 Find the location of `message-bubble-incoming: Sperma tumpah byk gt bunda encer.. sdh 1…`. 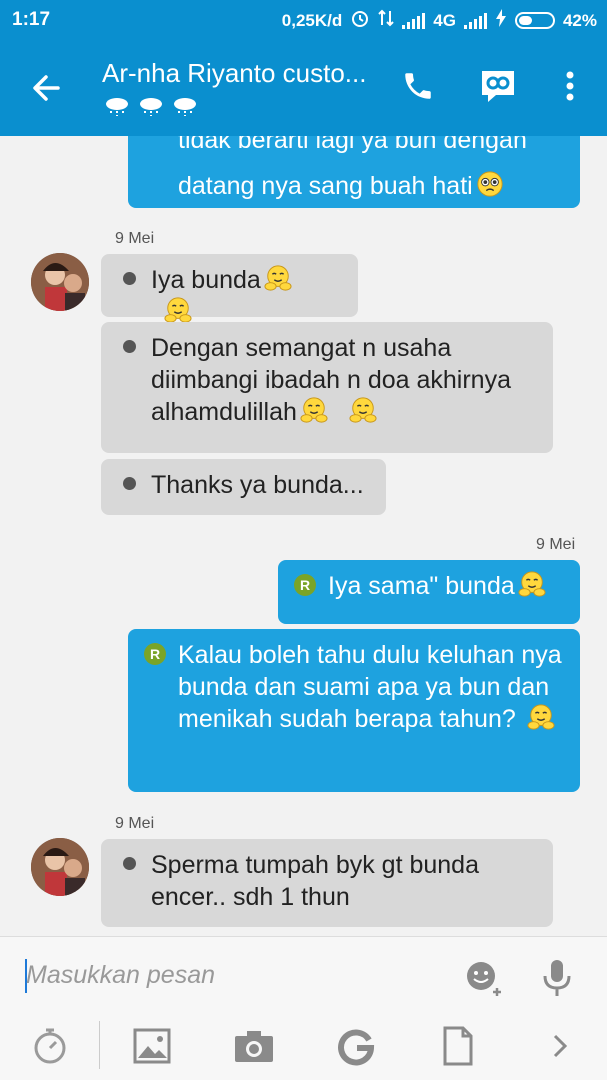

message-bubble-incoming: Sperma tumpah byk gt bunda encer.. sdh 1… is located at coordinates (327, 883).